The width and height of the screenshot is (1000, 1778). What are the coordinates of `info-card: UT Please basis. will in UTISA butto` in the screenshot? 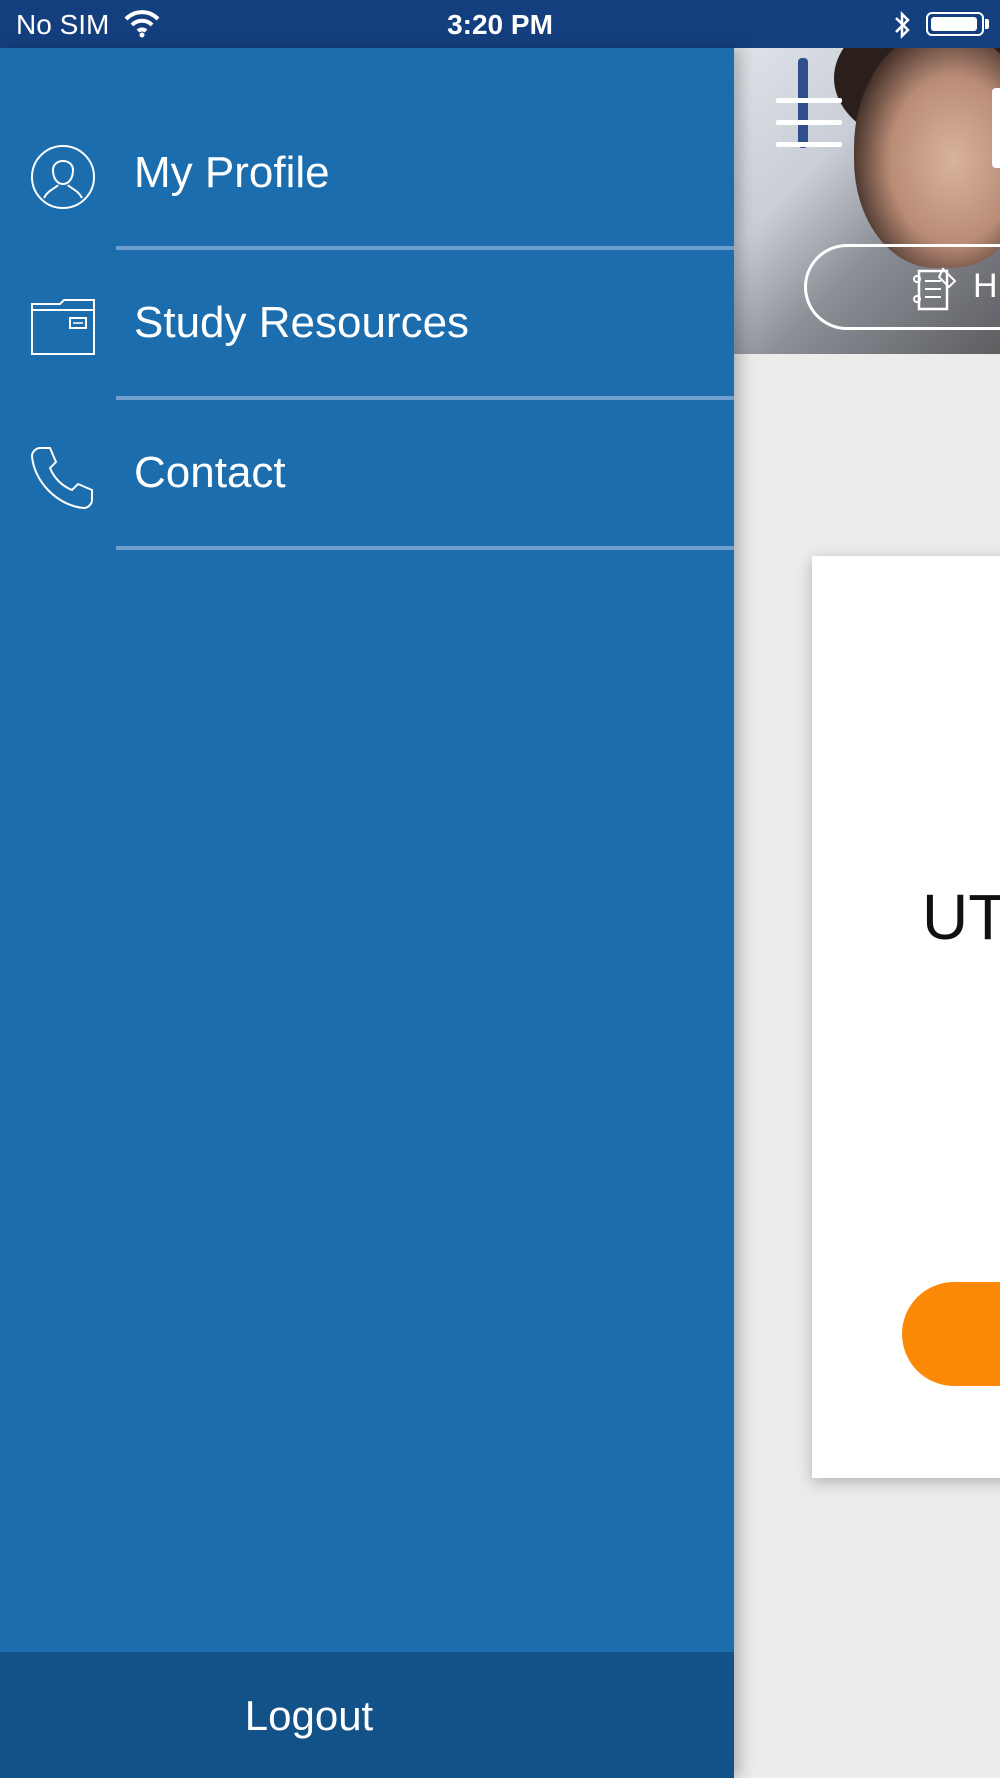 It's located at (906, 1017).